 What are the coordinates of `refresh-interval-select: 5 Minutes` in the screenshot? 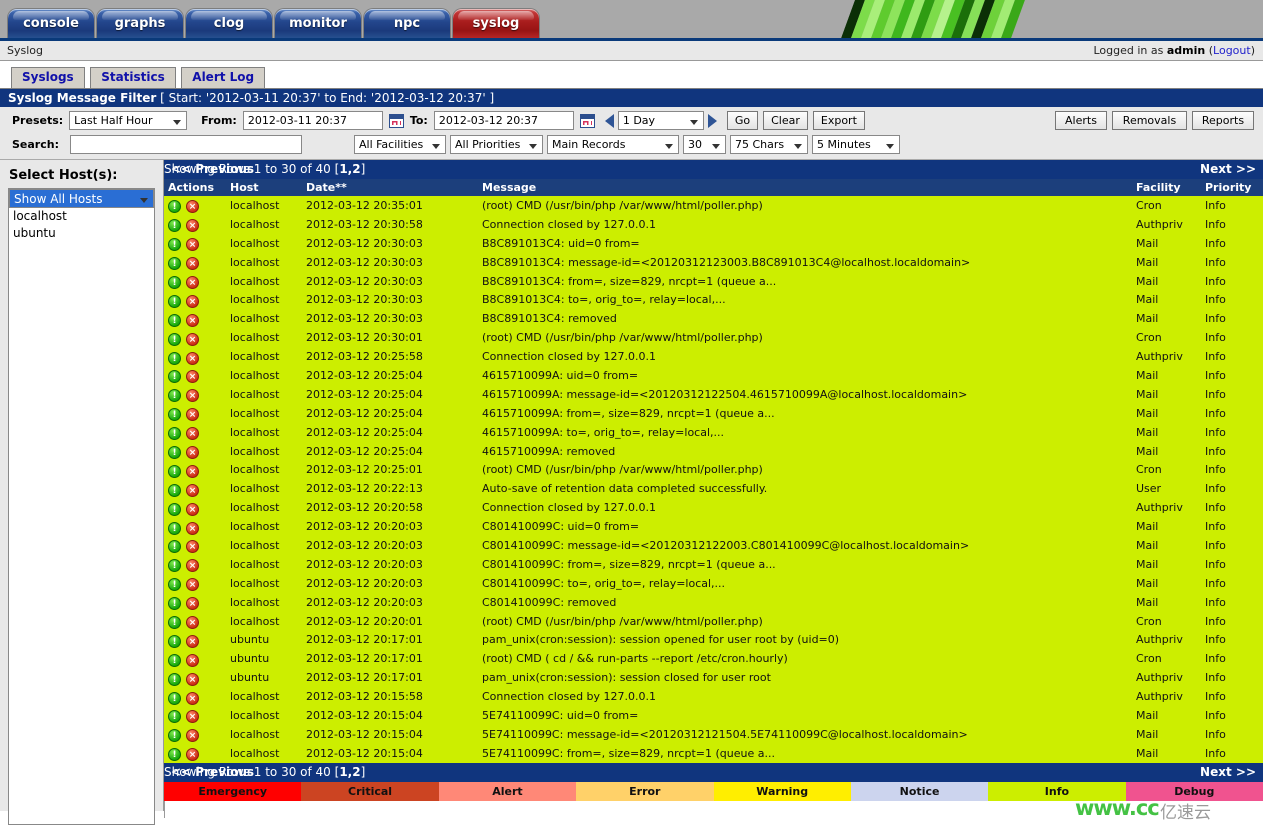 It's located at (855, 144).